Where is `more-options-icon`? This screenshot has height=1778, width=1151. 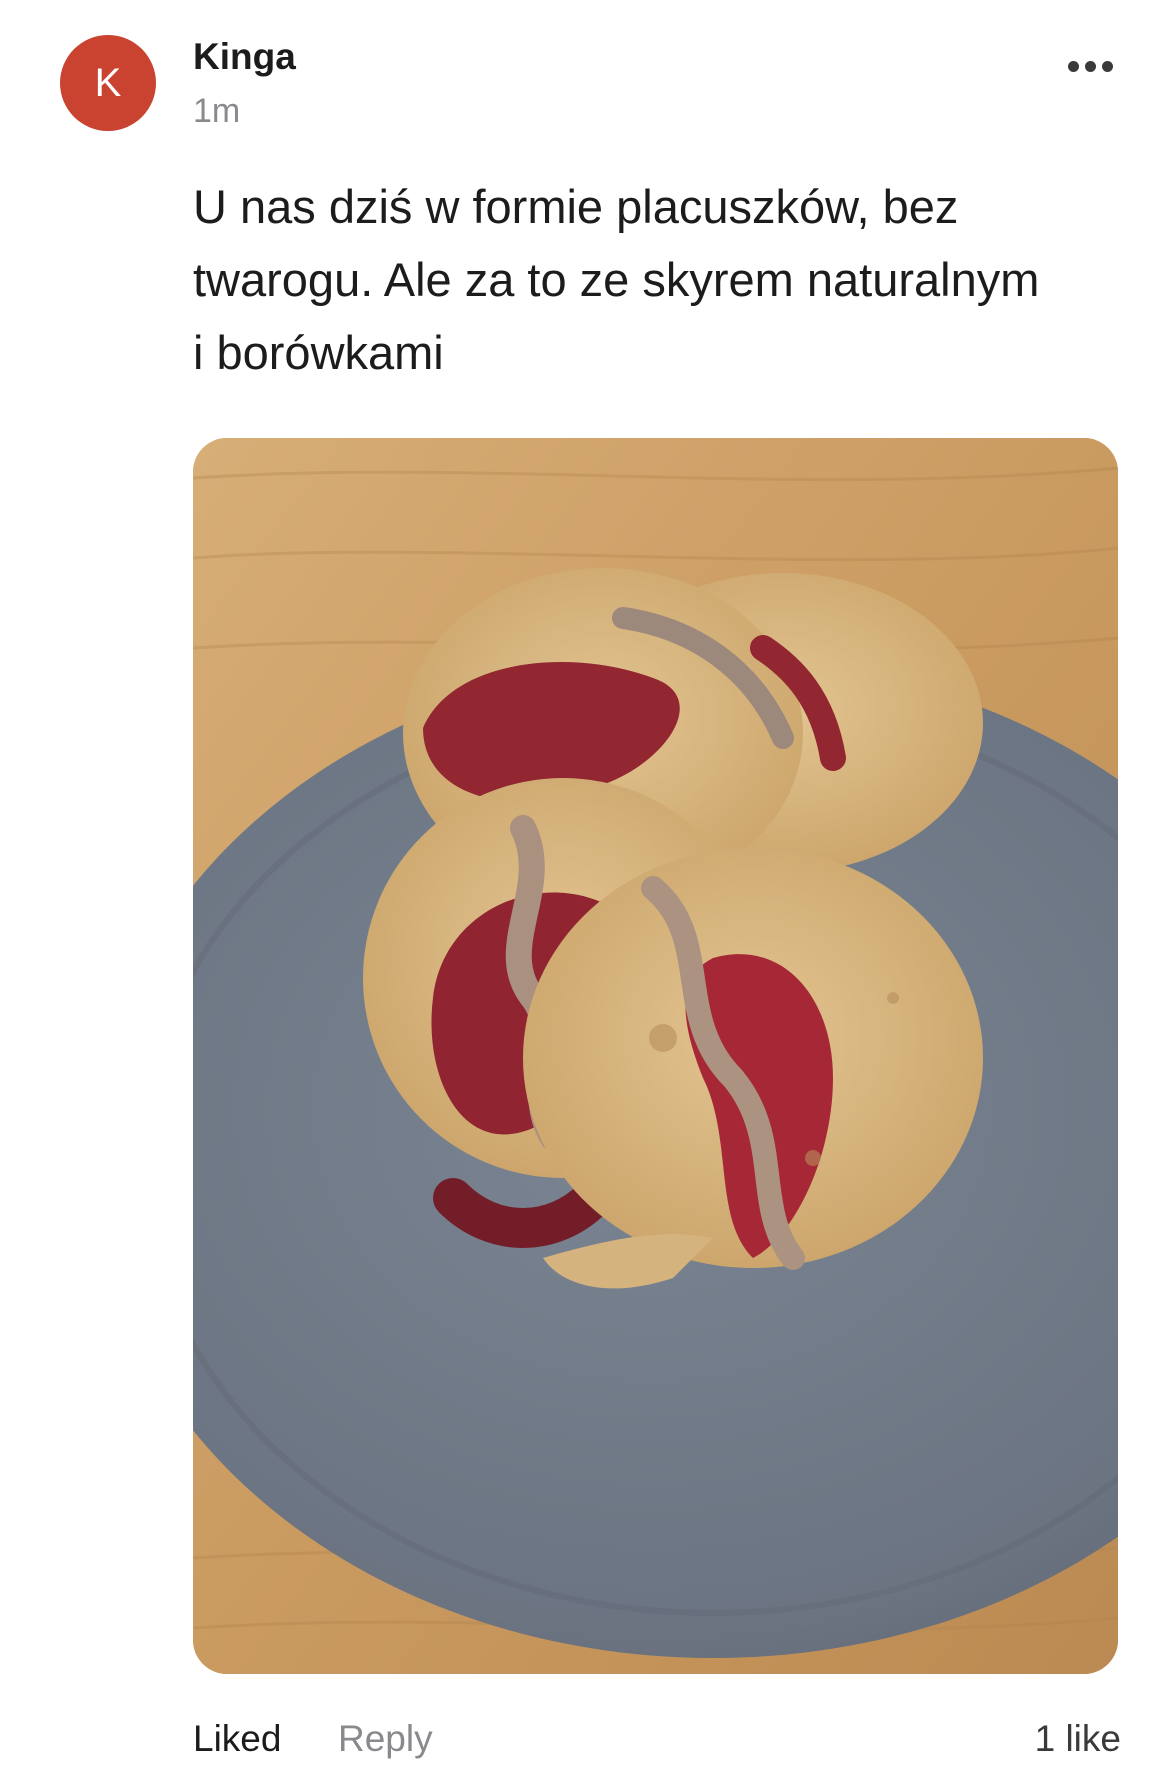
more-options-icon is located at coordinates (1090, 66).